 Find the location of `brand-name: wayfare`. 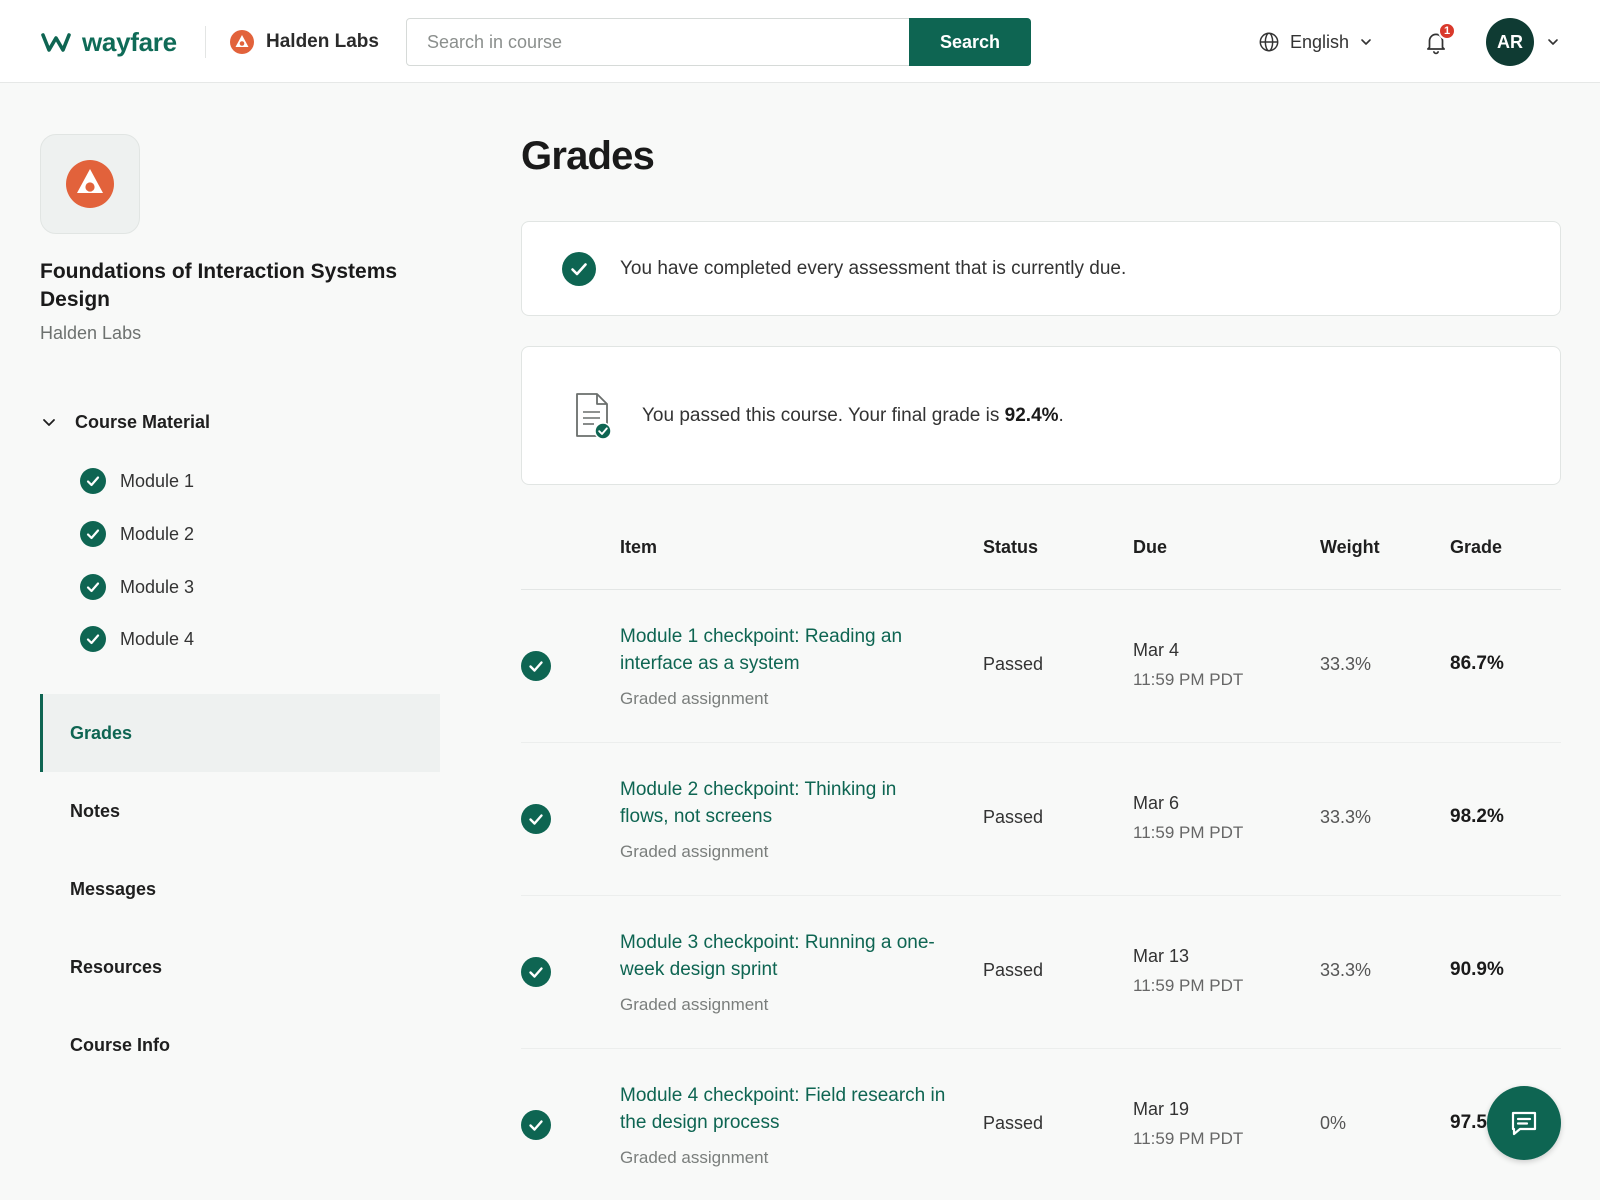

brand-name: wayfare is located at coordinates (129, 41).